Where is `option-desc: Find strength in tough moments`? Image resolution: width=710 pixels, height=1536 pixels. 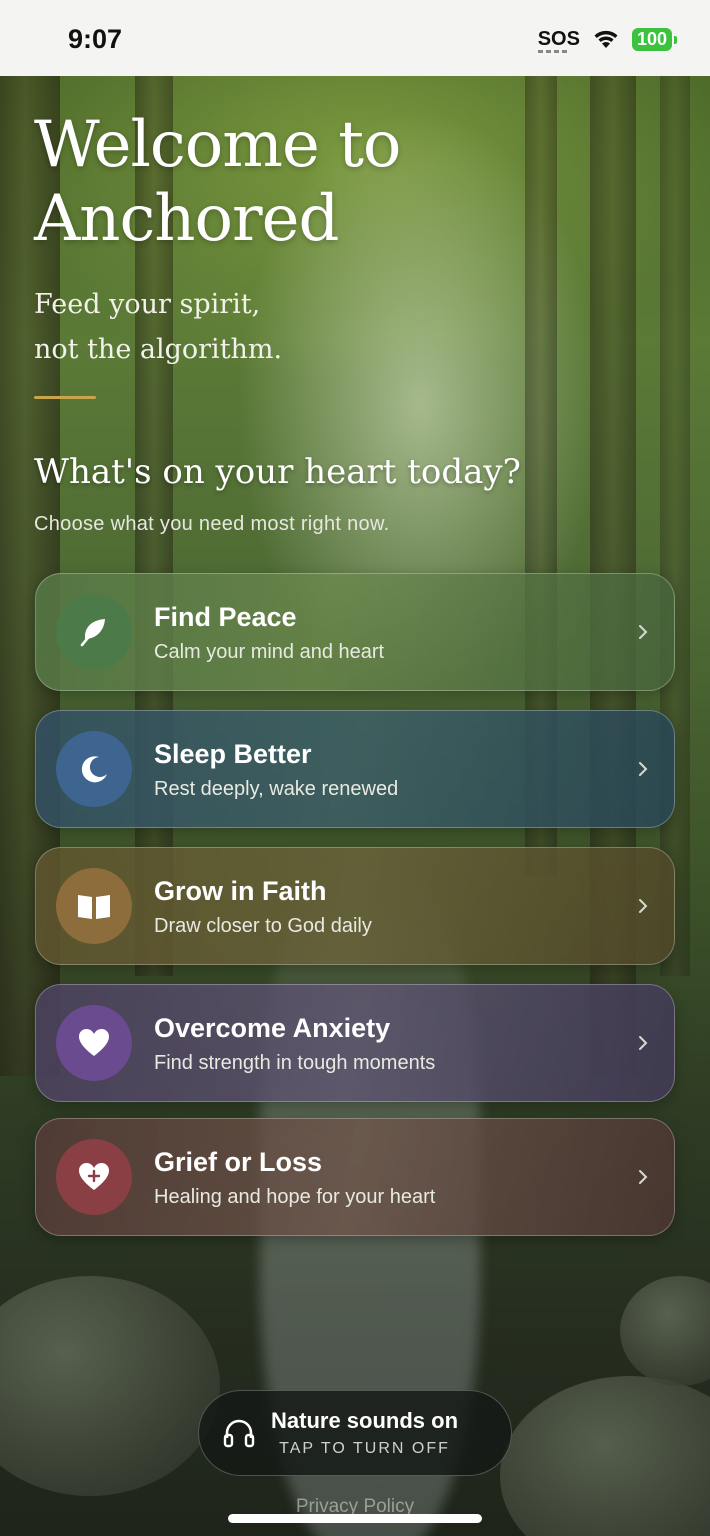 option-desc: Find strength in tough moments is located at coordinates (295, 1062).